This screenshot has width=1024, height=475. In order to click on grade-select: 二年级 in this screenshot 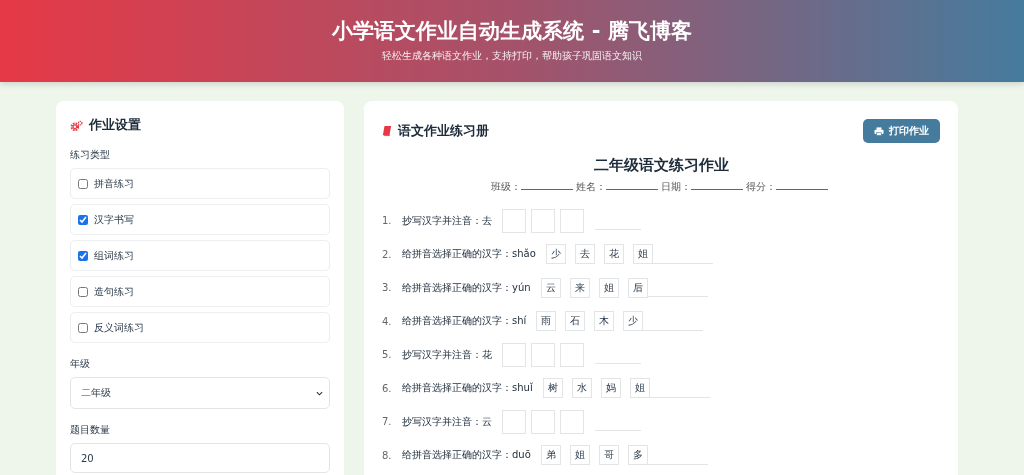, I will do `click(200, 393)`.